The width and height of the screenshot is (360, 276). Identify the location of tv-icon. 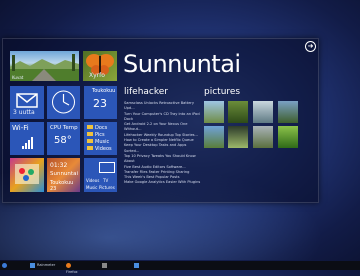
(107, 167).